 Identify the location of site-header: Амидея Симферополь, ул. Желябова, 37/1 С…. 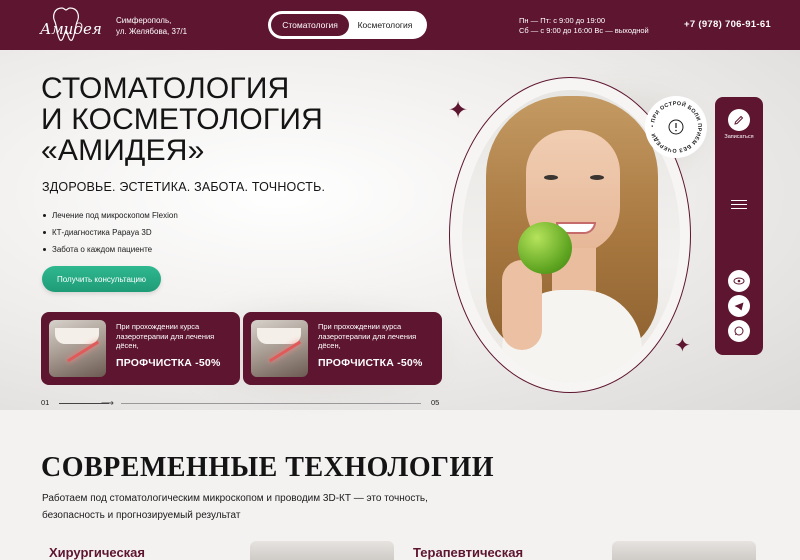
(400, 25).